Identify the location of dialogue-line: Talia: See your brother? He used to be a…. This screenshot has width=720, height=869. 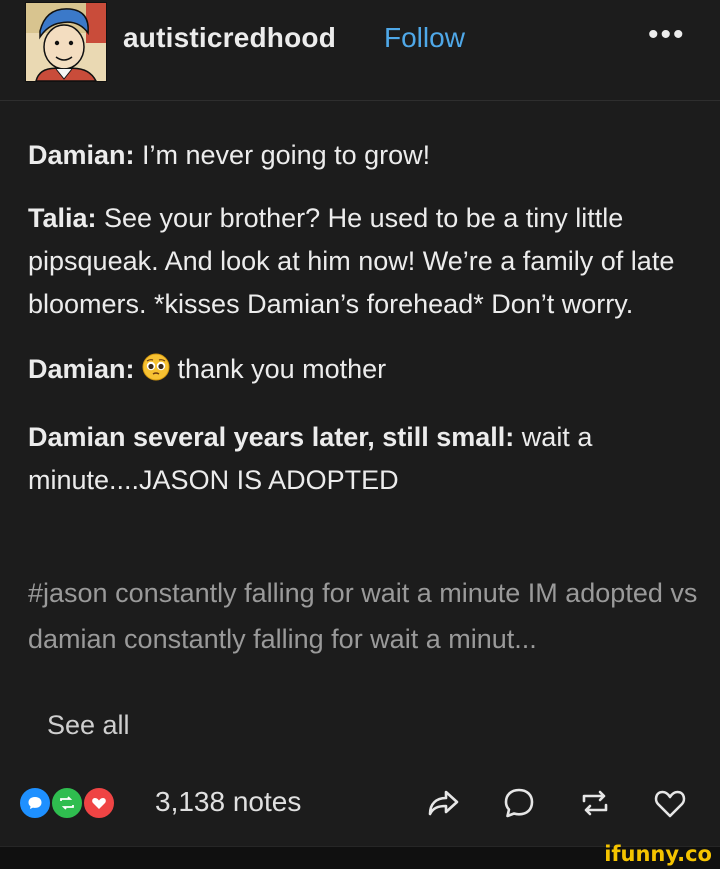
(363, 261).